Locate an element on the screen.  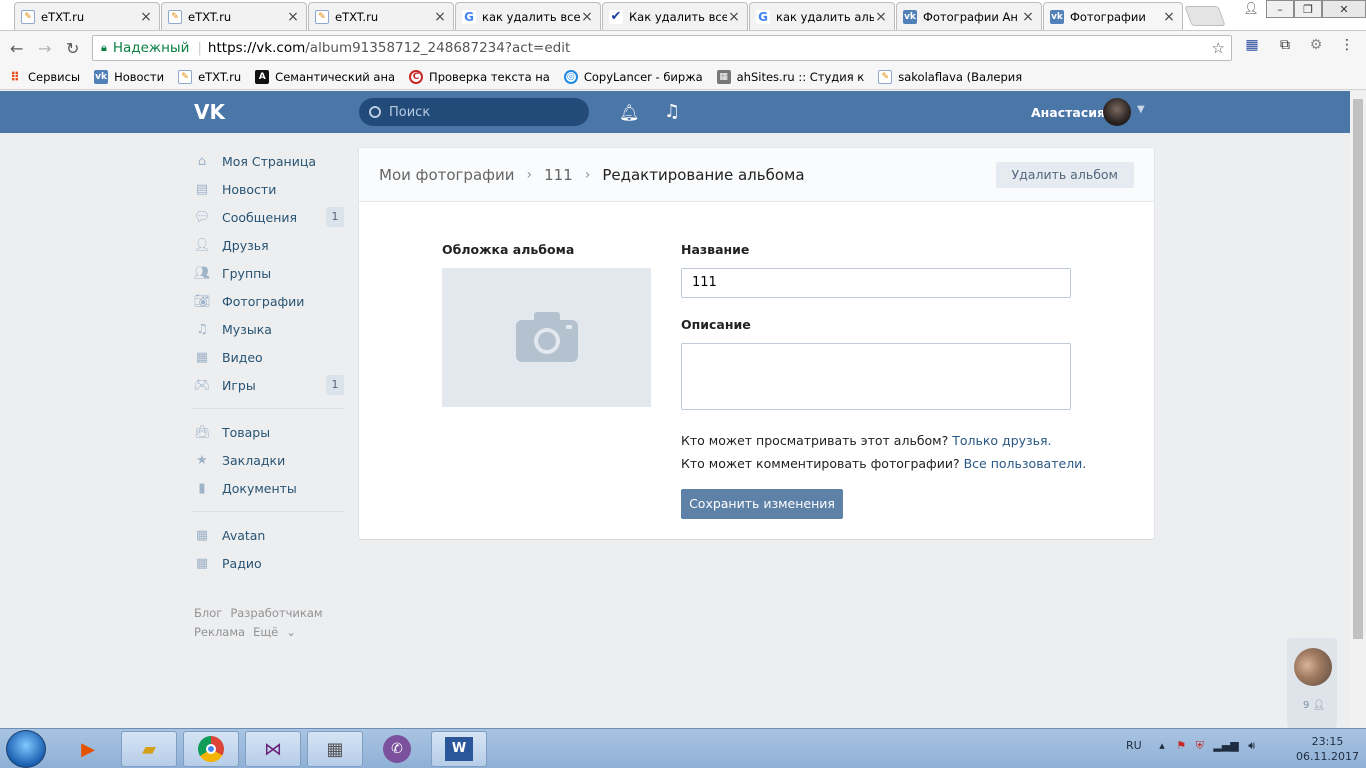
menu-item-video: ▦ Видео is located at coordinates (268, 357).